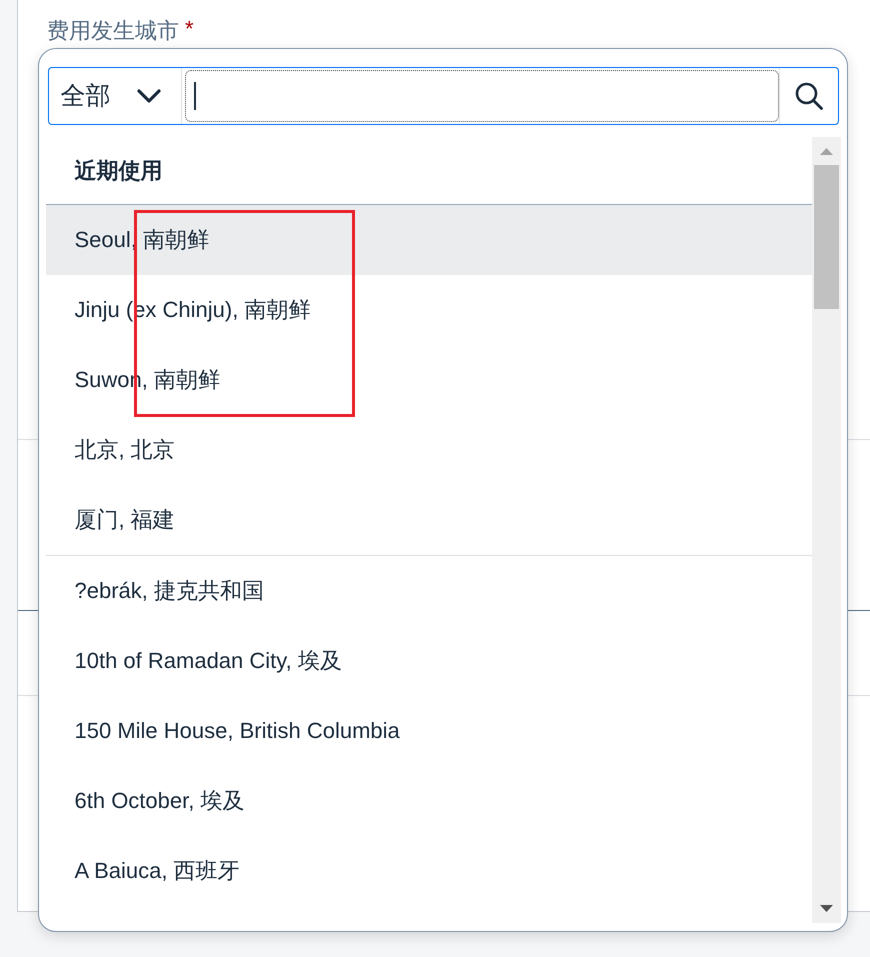 The image size is (870, 957). I want to click on field-label: 费用发生城市, so click(113, 31).